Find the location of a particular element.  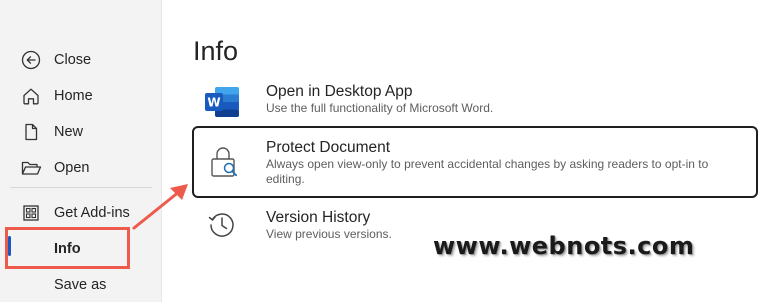

sidebar-item-label: Info is located at coordinates (67, 249).